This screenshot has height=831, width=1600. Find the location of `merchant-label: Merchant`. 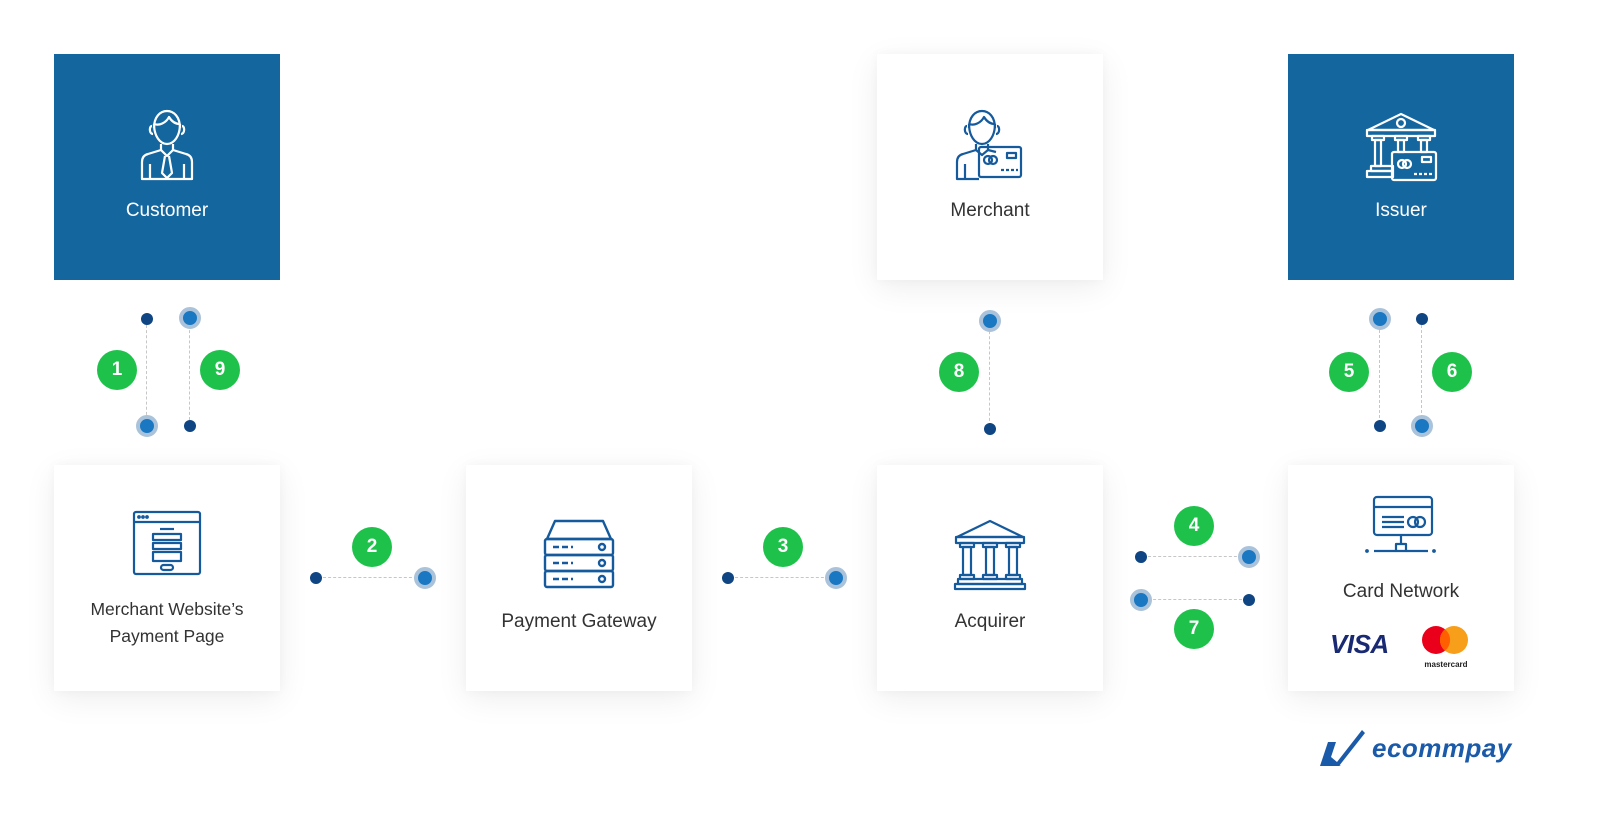

merchant-label: Merchant is located at coordinates (990, 210).